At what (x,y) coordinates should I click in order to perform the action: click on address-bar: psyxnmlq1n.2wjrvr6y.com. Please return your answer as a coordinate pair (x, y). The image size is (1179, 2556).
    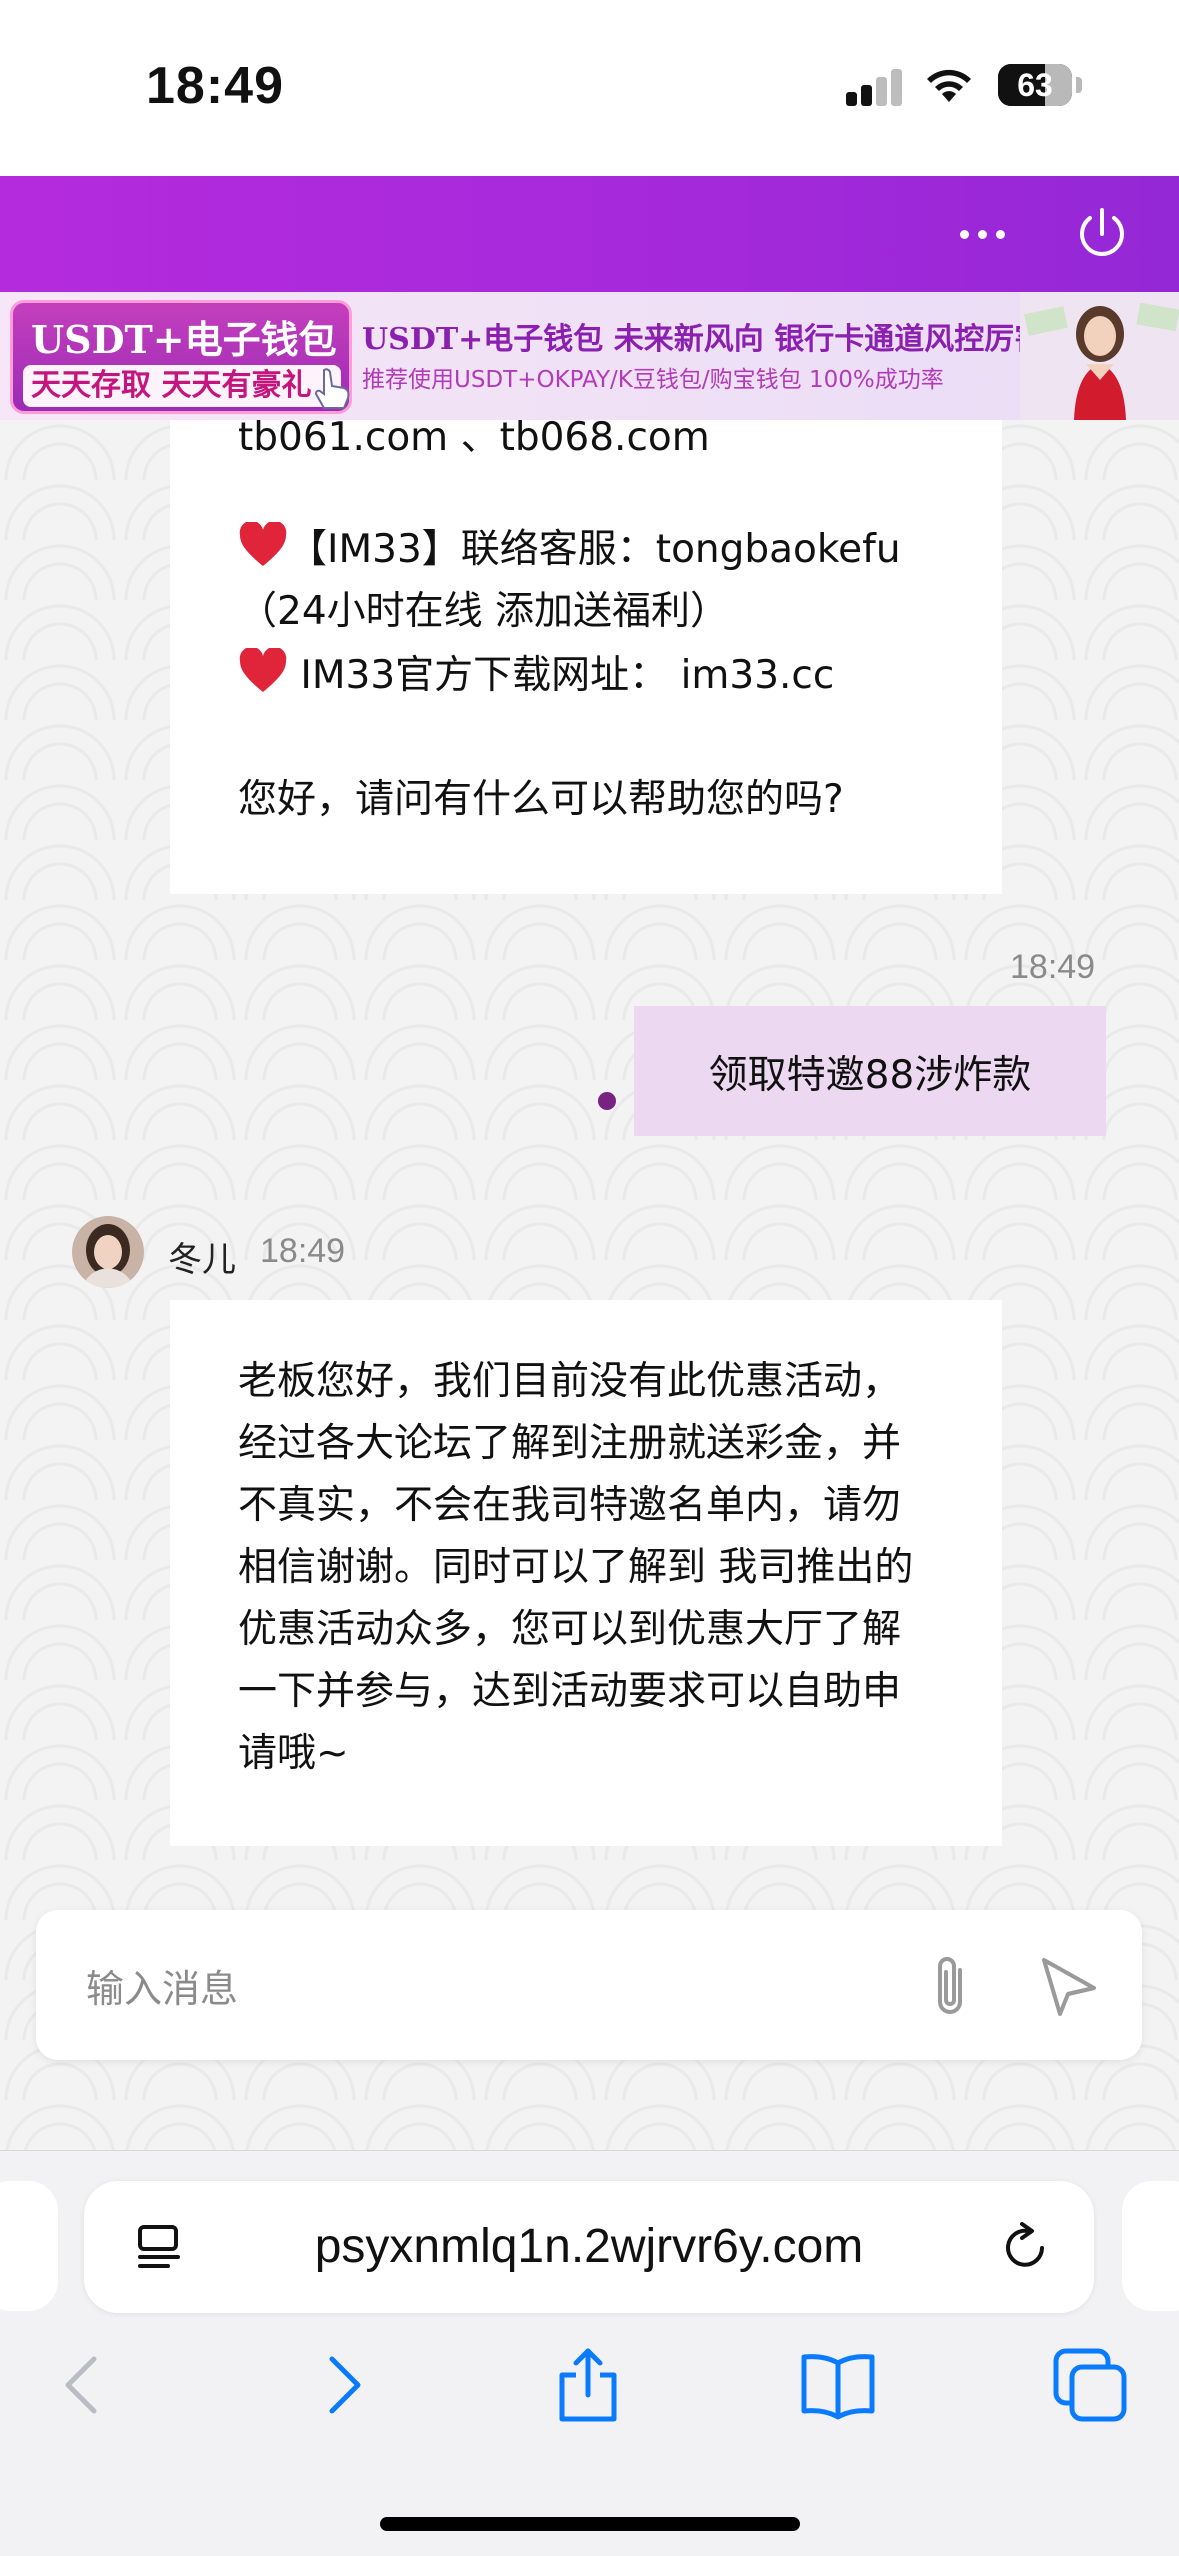
    Looking at the image, I should click on (589, 2247).